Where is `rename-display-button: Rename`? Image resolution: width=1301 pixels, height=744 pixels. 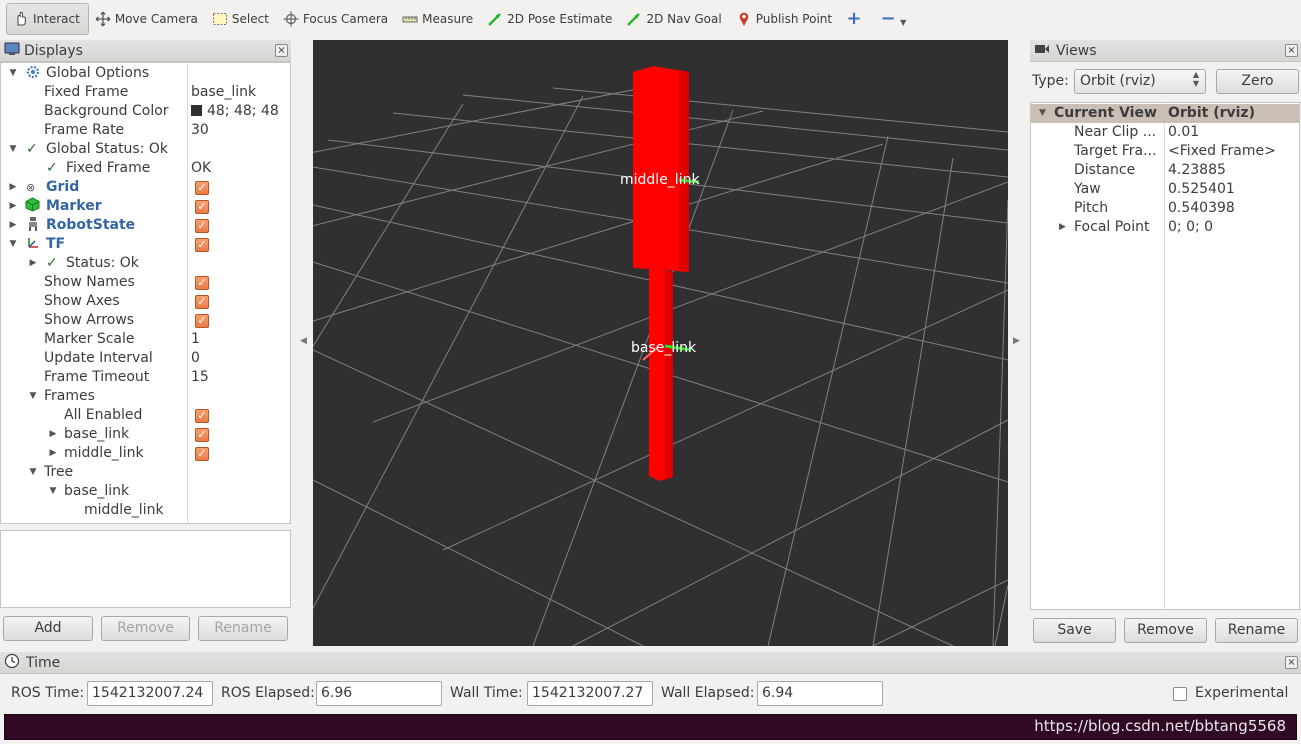
rename-display-button: Rename is located at coordinates (243, 628).